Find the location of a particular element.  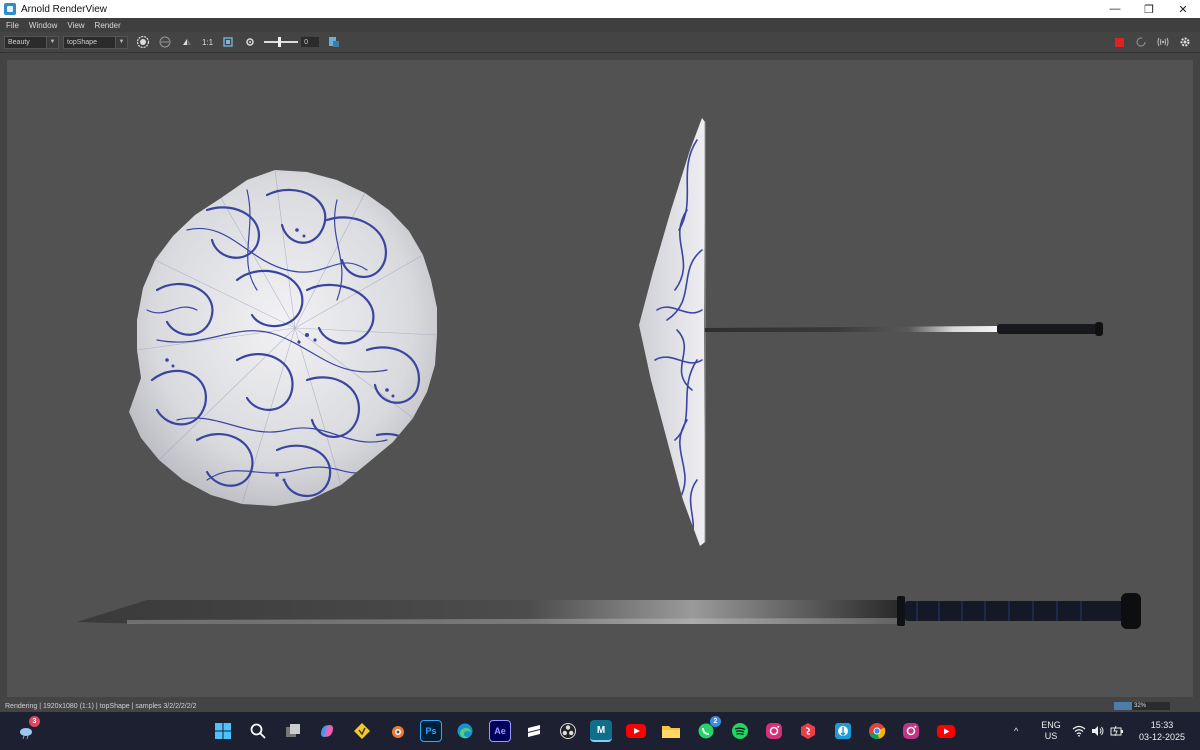

system-clock: 15:33 03-12-2025 is located at coordinates (1162, 731).